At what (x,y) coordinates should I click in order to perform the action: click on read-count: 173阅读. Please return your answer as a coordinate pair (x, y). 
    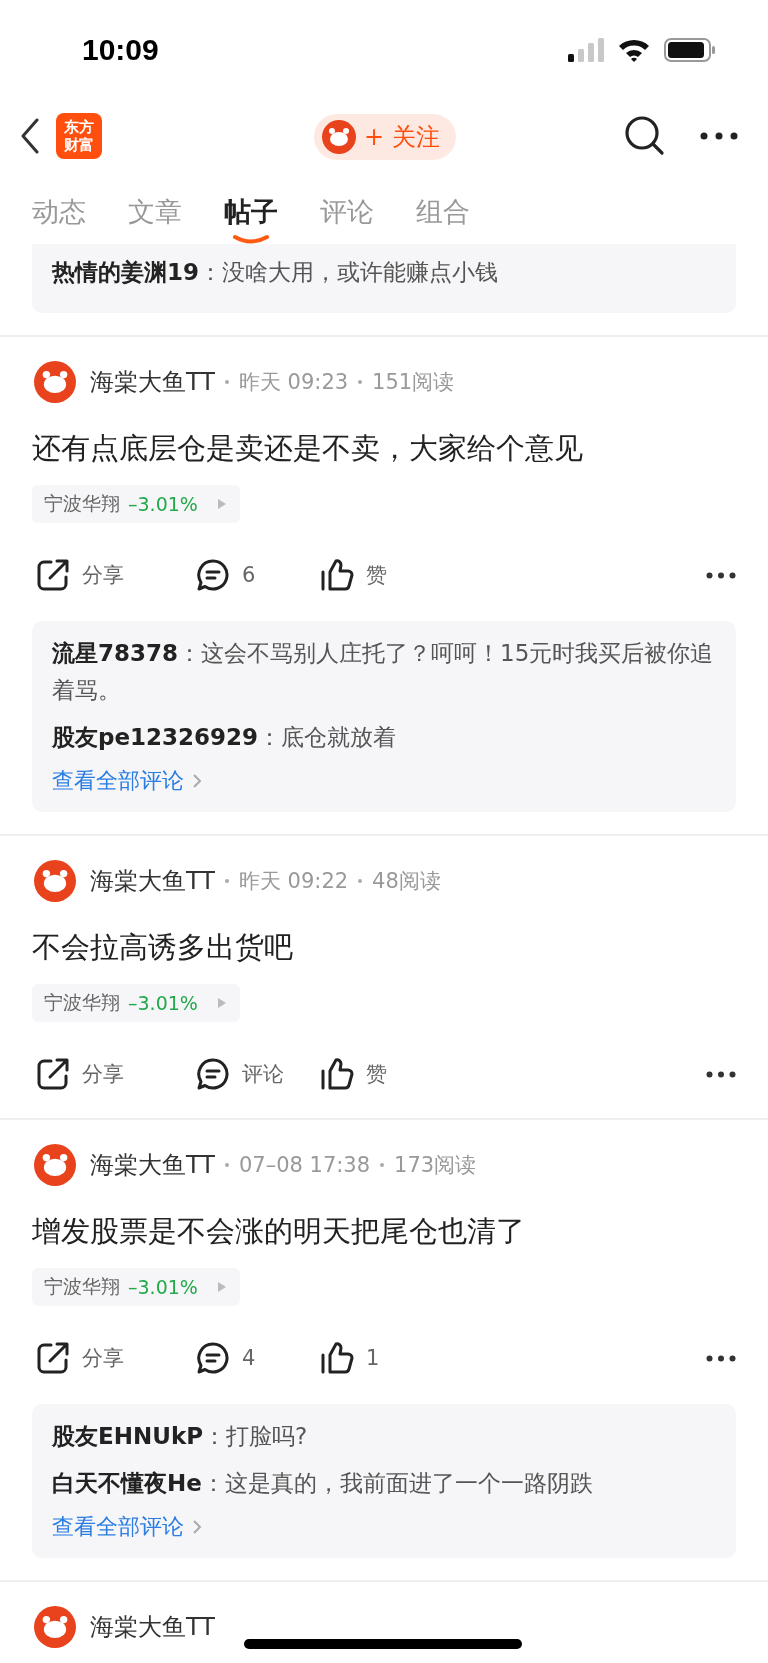
    Looking at the image, I should click on (435, 1165).